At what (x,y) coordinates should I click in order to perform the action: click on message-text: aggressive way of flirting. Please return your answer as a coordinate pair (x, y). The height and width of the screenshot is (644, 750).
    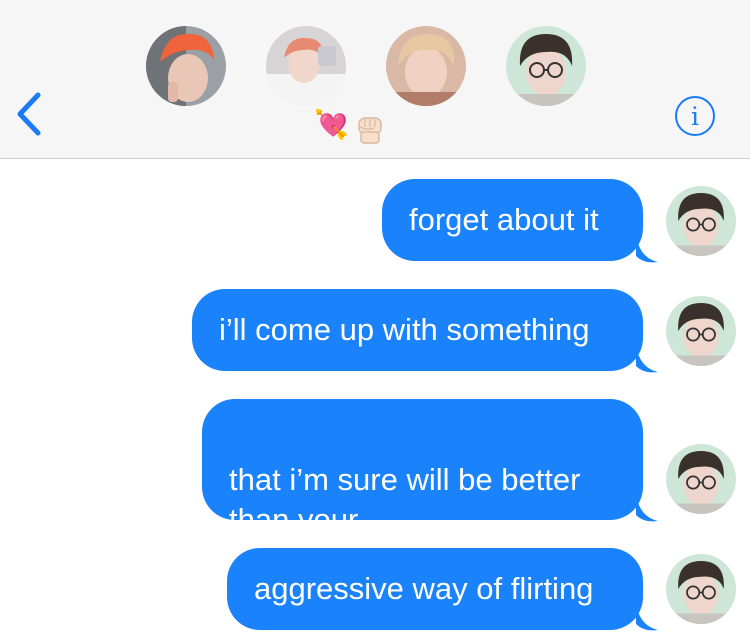
    Looking at the image, I should click on (424, 588).